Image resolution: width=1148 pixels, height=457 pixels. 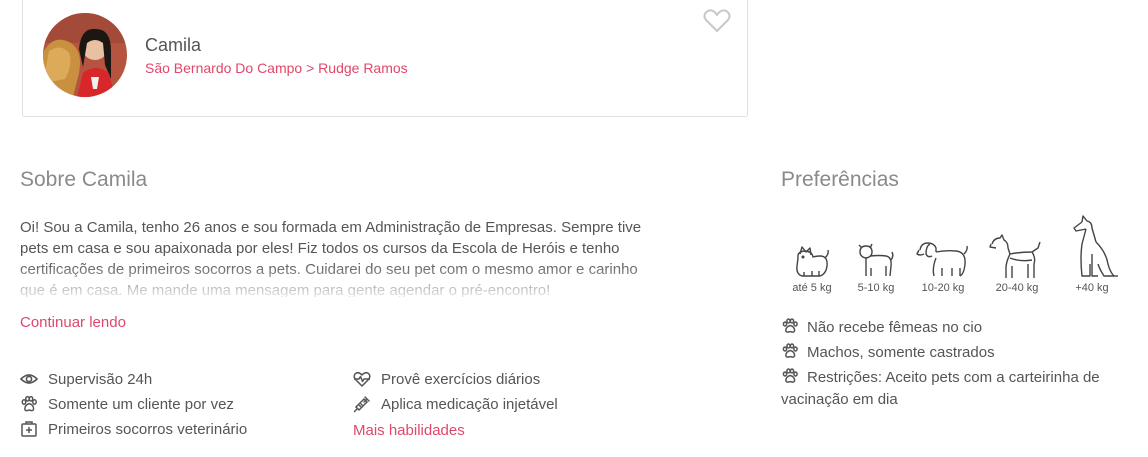 I want to click on skill-first-aid: Primeiros socorros veterinário, so click(x=133, y=429).